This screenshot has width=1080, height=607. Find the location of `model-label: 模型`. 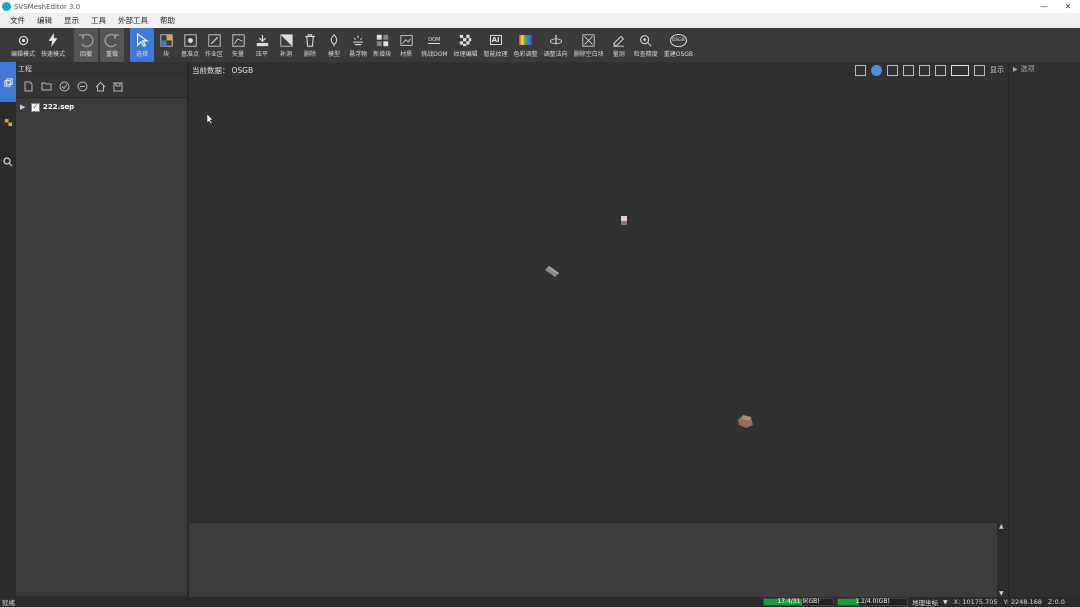

model-label: 模型 is located at coordinates (334, 54).